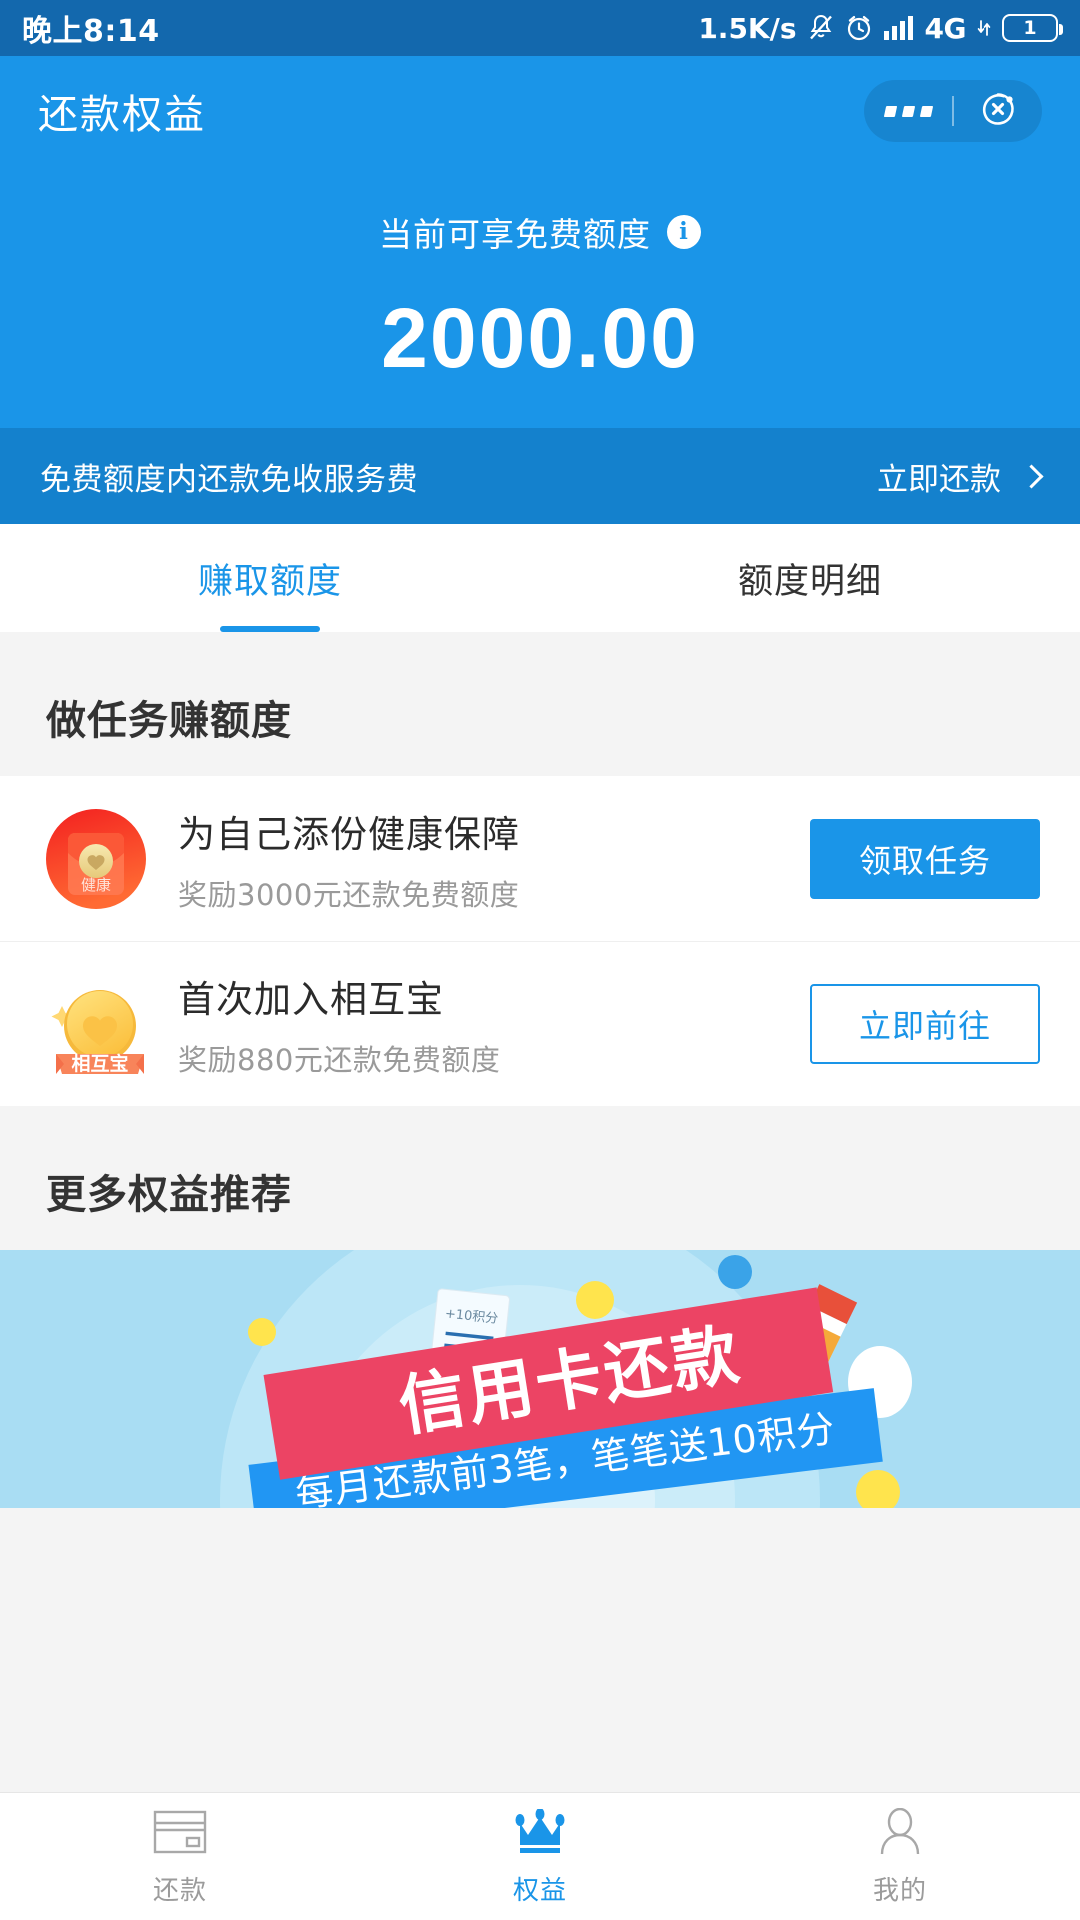 The image size is (1080, 1920). Describe the element at coordinates (122, 115) in the screenshot. I see `page-title: 还款权益` at that location.